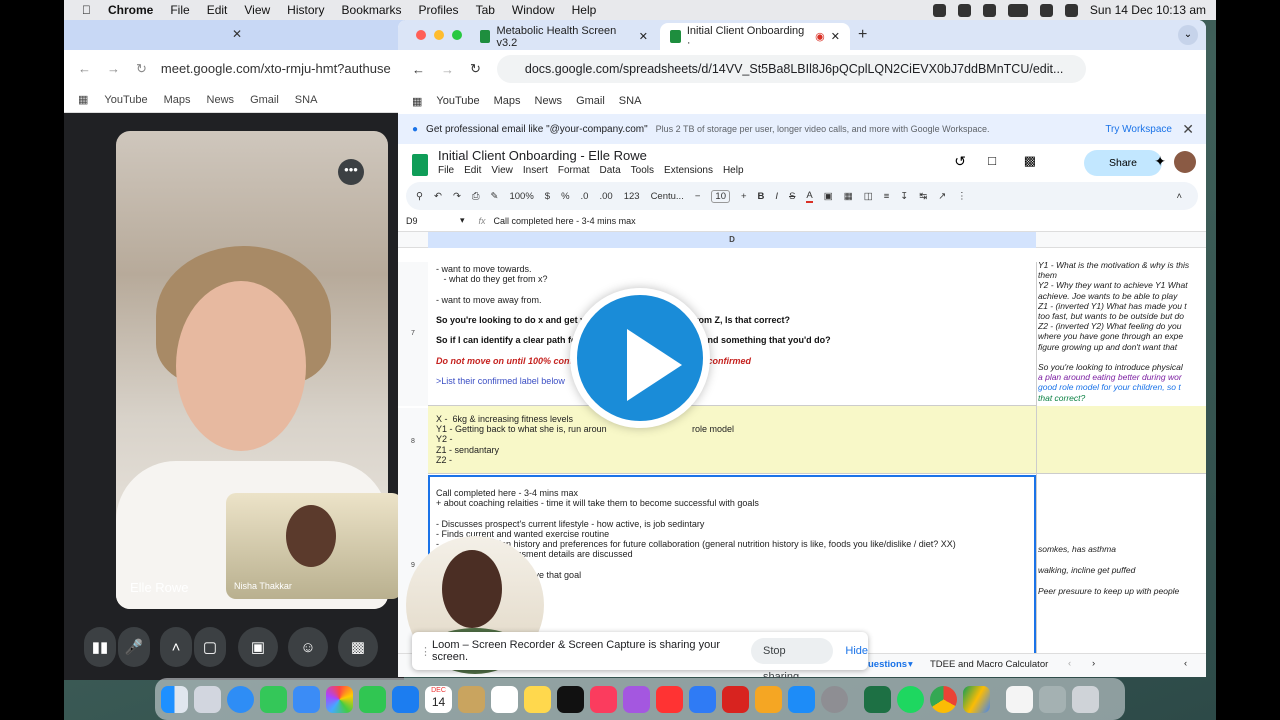  Describe the element at coordinates (457, 35) in the screenshot. I see `zoom-window-dot` at that location.